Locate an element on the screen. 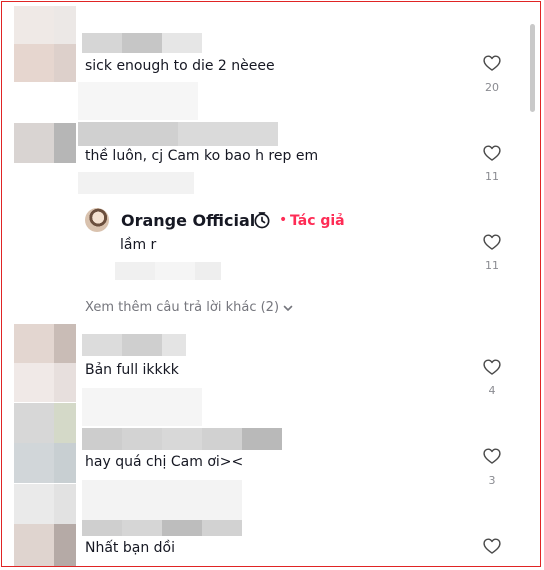 Image resolution: width=544 pixels, height=570 pixels. scrollbar is located at coordinates (532, 68).